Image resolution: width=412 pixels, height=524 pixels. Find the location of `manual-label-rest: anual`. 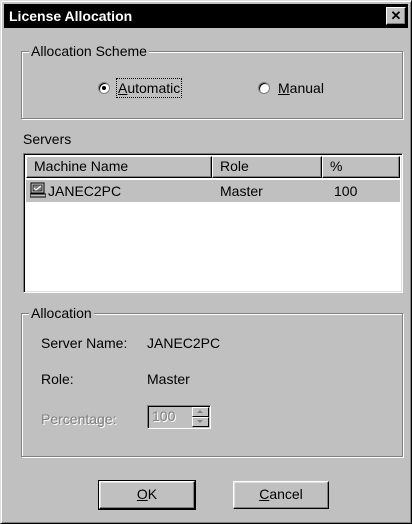

manual-label-rest: anual is located at coordinates (306, 88).